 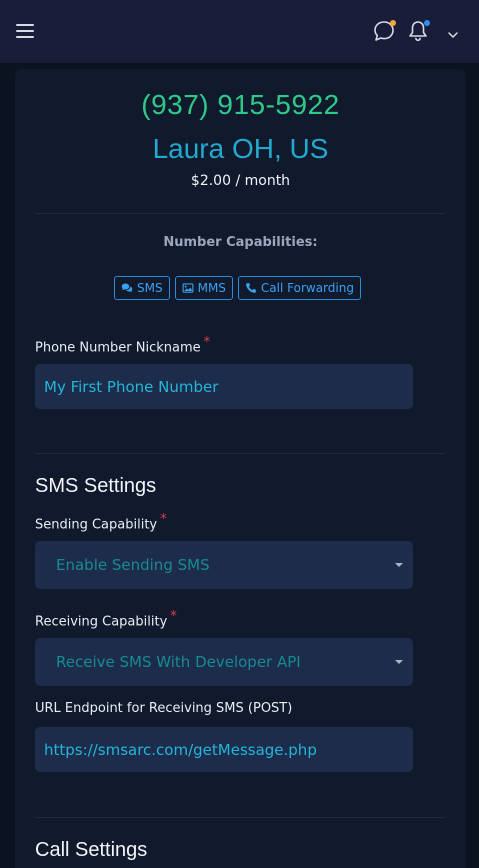 What do you see at coordinates (224, 565) in the screenshot?
I see `sending-capability-select: Enable Sending SMS` at bounding box center [224, 565].